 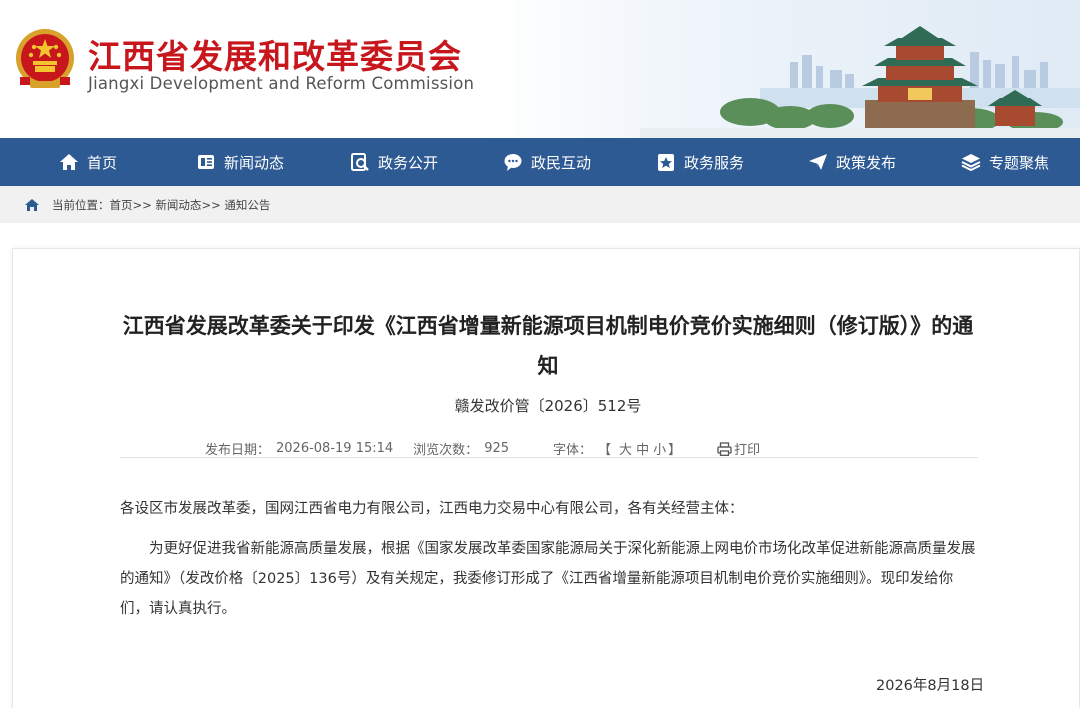 What do you see at coordinates (659, 450) in the screenshot?
I see `font-small-button: 小` at bounding box center [659, 450].